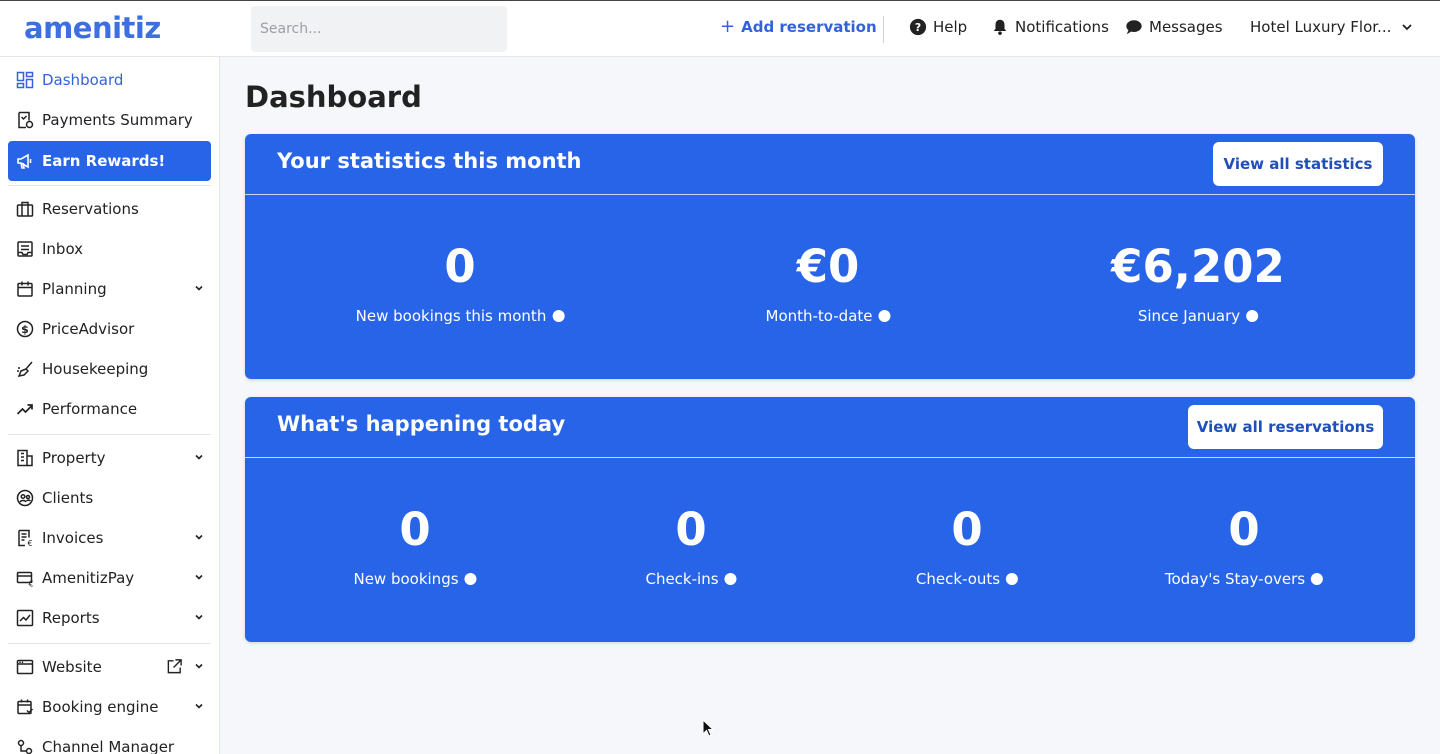 Image resolution: width=1440 pixels, height=754 pixels. What do you see at coordinates (1298, 164) in the screenshot?
I see `view-all-statistics-button: View all statistics` at bounding box center [1298, 164].